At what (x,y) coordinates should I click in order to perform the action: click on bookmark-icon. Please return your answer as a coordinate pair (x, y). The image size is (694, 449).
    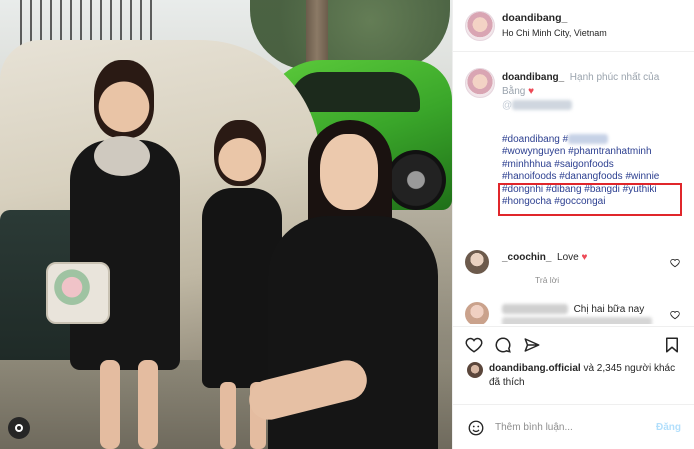
    Looking at the image, I should click on (672, 345).